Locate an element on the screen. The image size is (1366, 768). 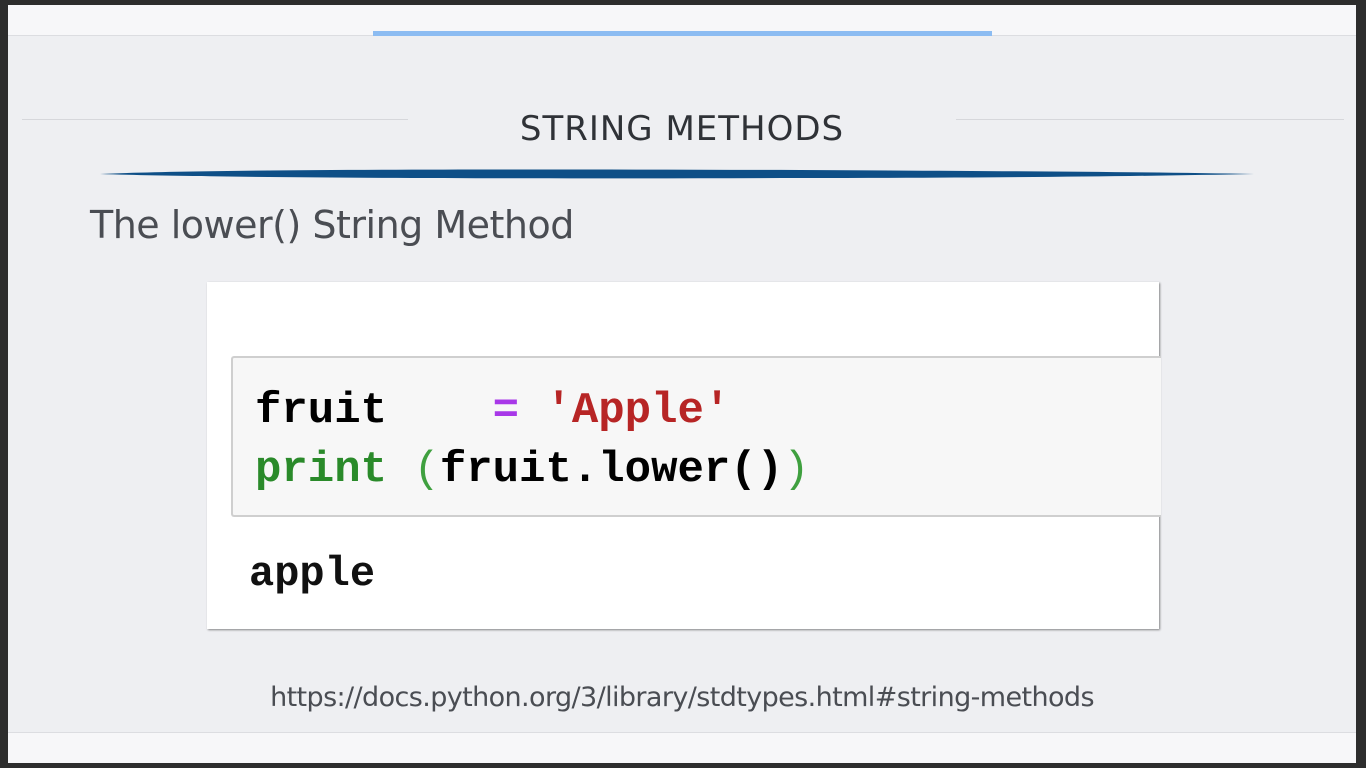
title-rule-left is located at coordinates (215, 119).